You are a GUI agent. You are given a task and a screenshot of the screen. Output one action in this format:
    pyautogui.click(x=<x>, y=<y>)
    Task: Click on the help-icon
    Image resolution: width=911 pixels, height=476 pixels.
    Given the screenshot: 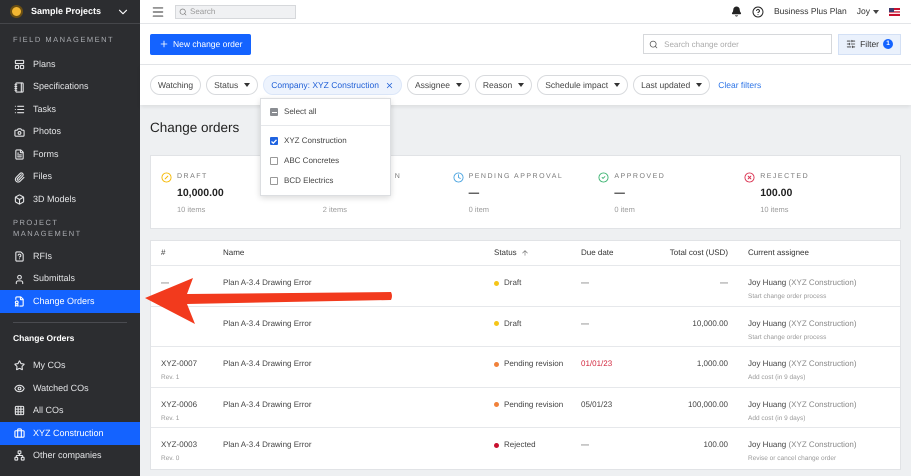 What is the action you would take?
    pyautogui.click(x=758, y=12)
    